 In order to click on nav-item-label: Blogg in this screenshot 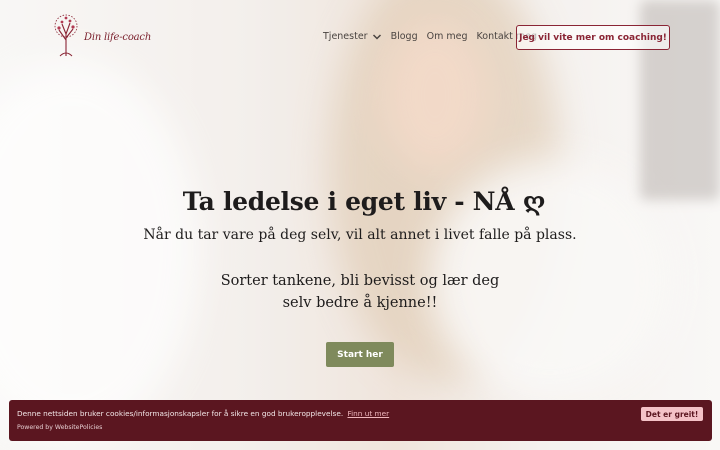, I will do `click(404, 36)`.